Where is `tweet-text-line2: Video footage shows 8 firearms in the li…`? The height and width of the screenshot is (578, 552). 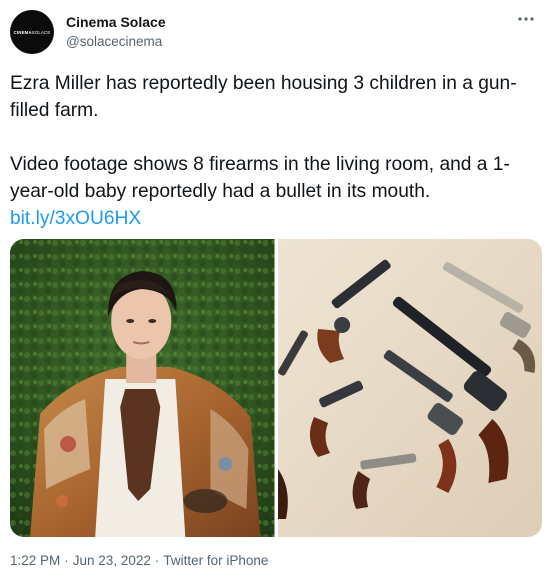
tweet-text-line2: Video footage shows 8 firearms in the li… is located at coordinates (260, 178).